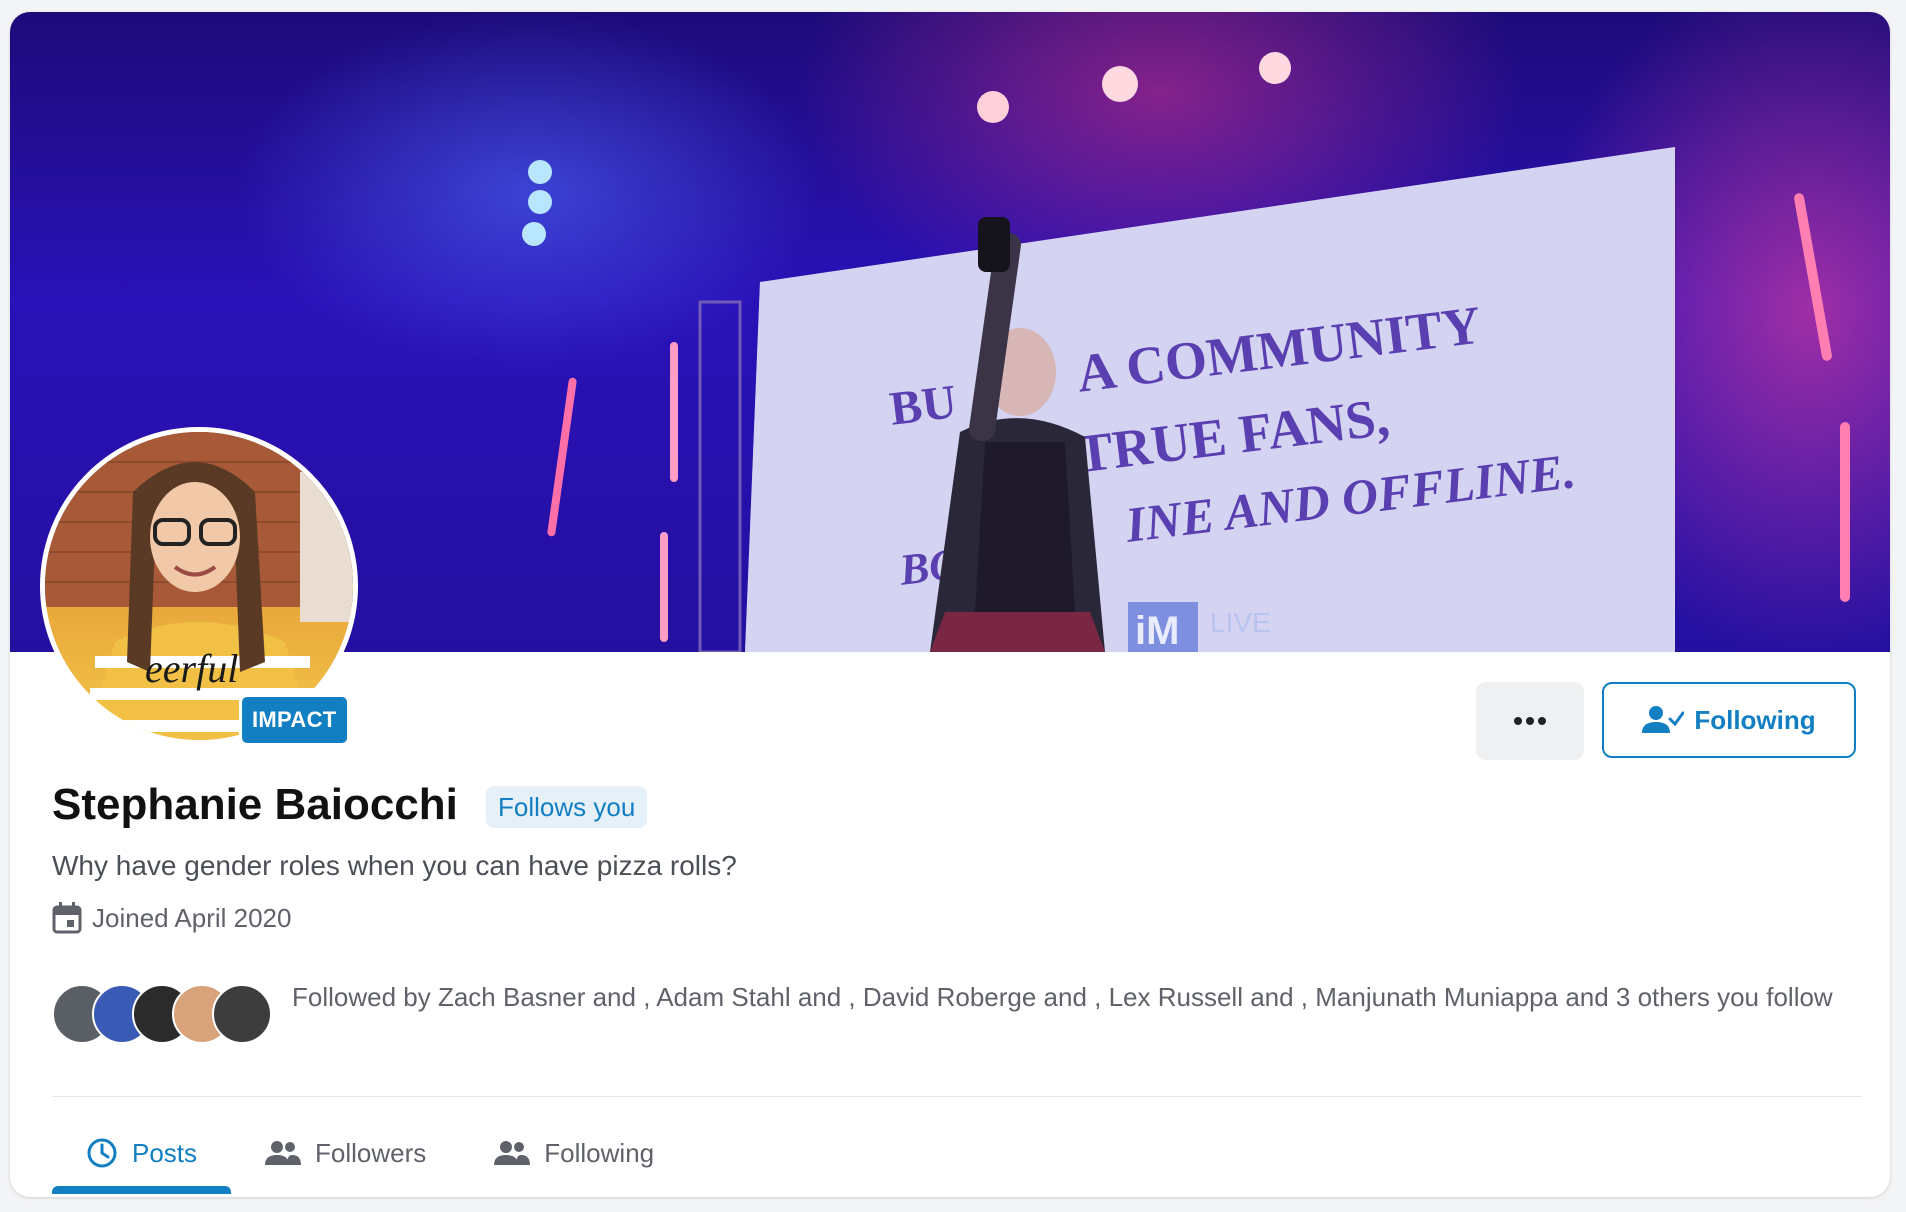  I want to click on user-check-icon, so click(1663, 719).